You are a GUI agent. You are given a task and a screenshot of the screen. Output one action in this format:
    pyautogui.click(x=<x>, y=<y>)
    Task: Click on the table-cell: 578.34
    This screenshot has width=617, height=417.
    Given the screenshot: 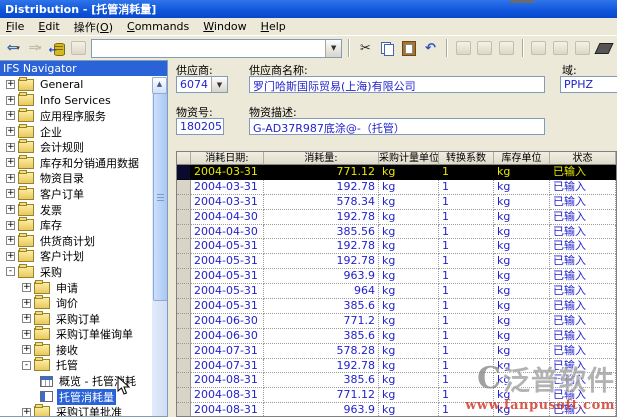 What is the action you would take?
    pyautogui.click(x=321, y=202)
    